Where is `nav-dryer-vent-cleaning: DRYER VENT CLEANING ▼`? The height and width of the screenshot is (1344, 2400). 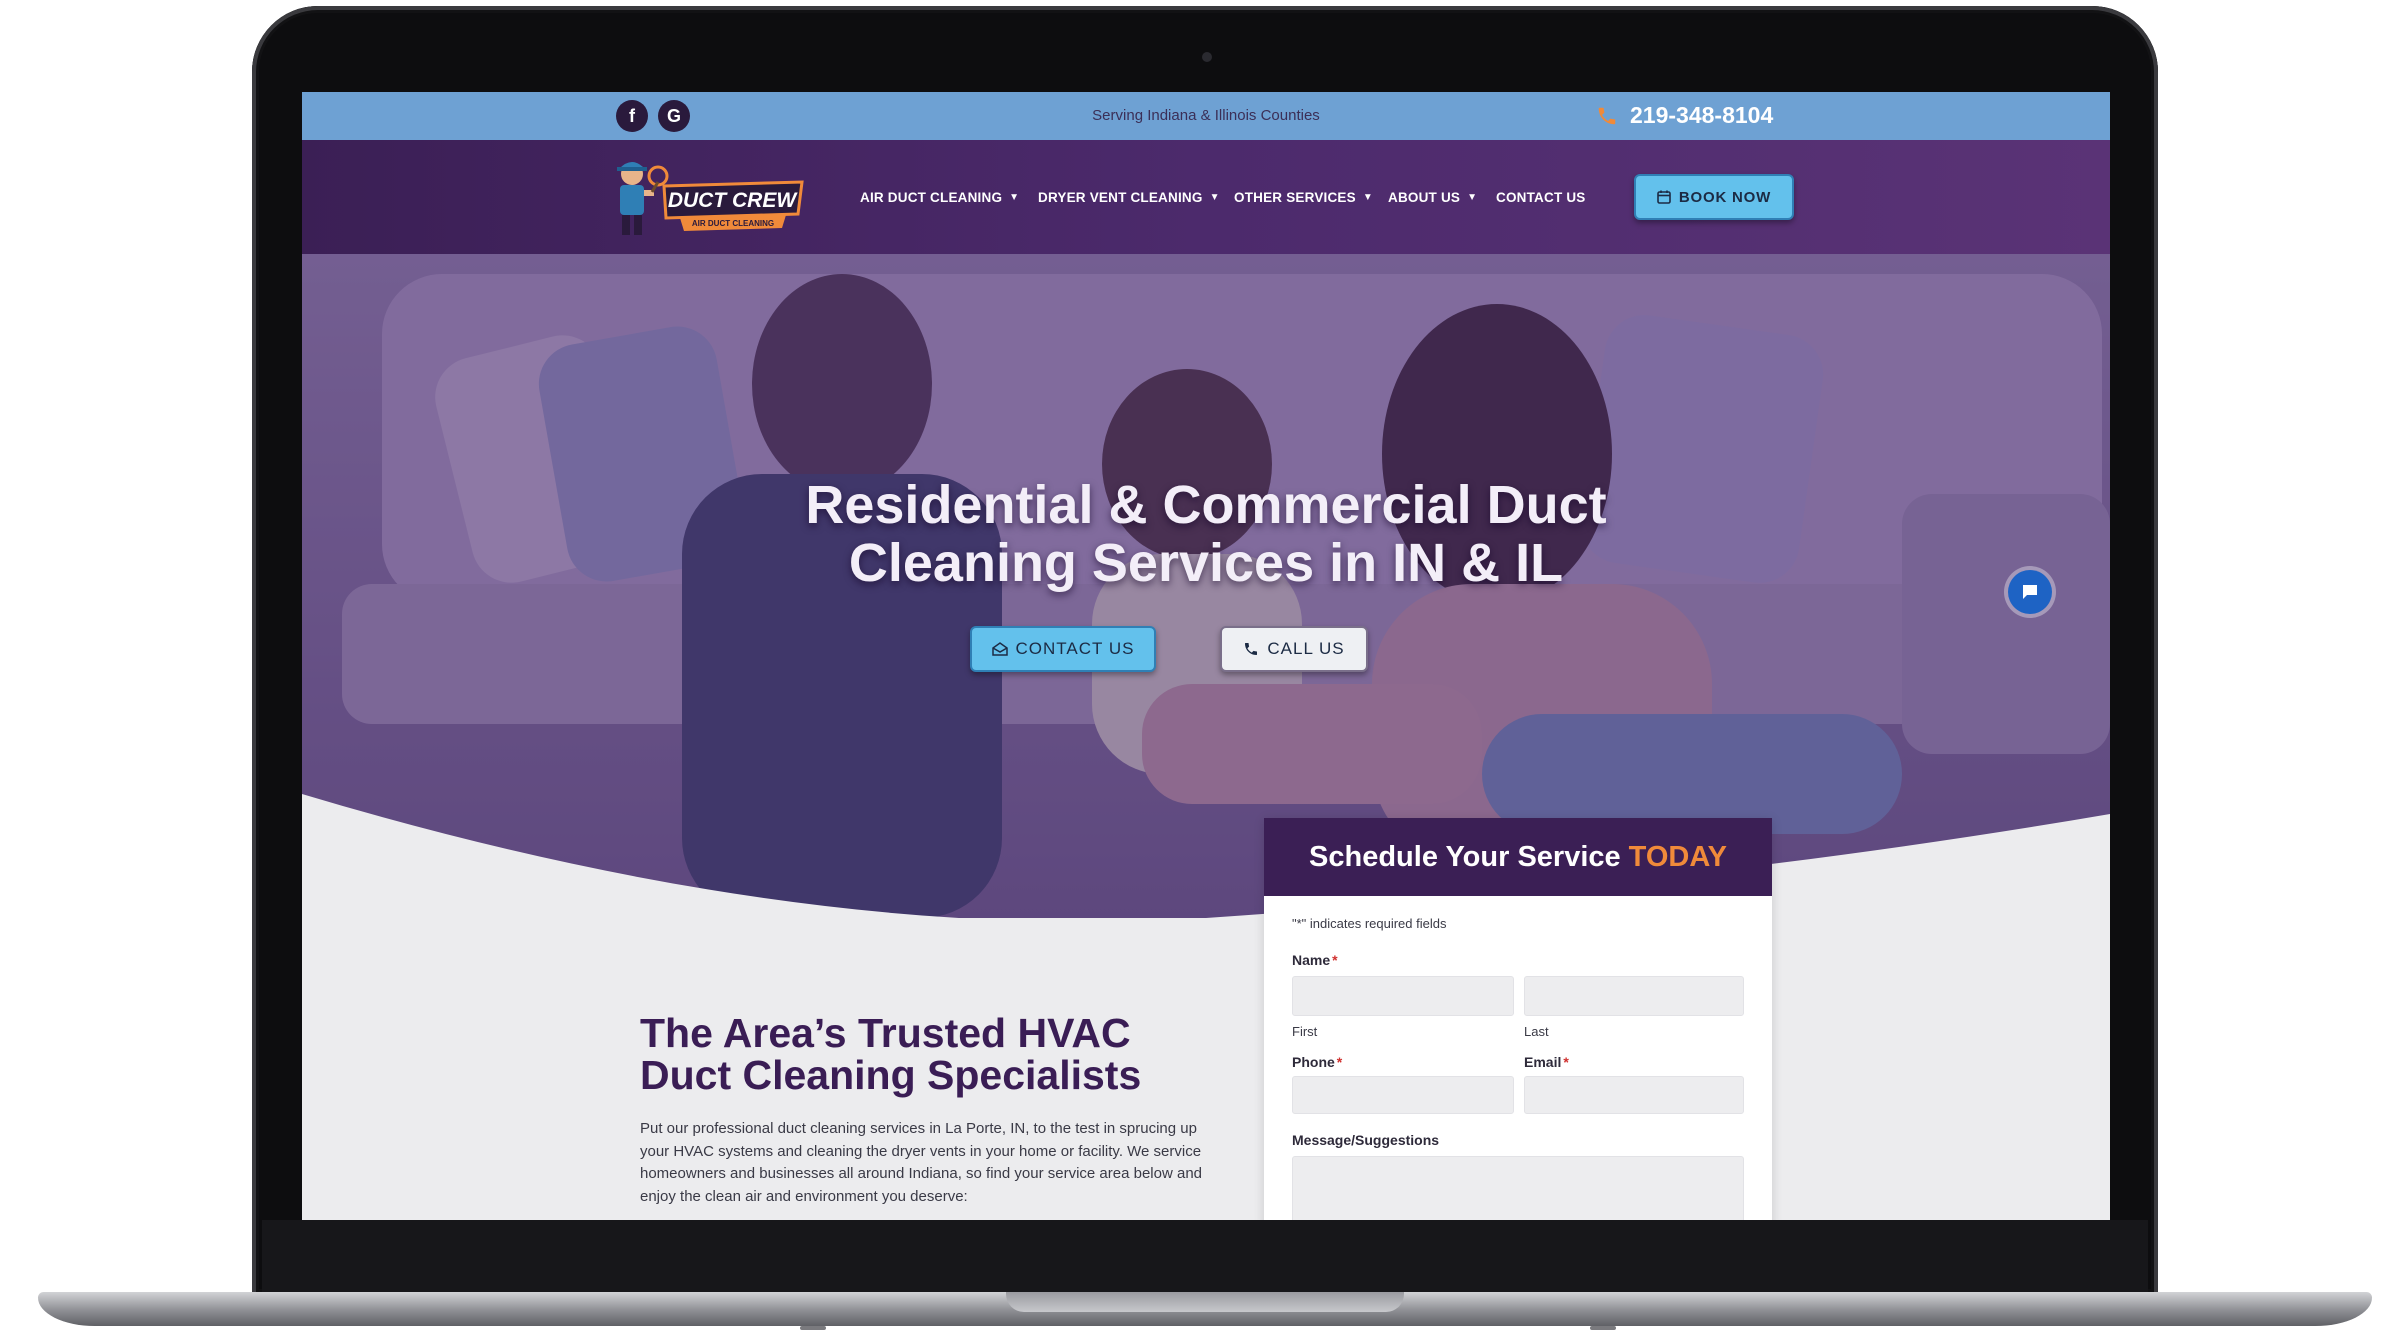 nav-dryer-vent-cleaning: DRYER VENT CLEANING ▼ is located at coordinates (1129, 197).